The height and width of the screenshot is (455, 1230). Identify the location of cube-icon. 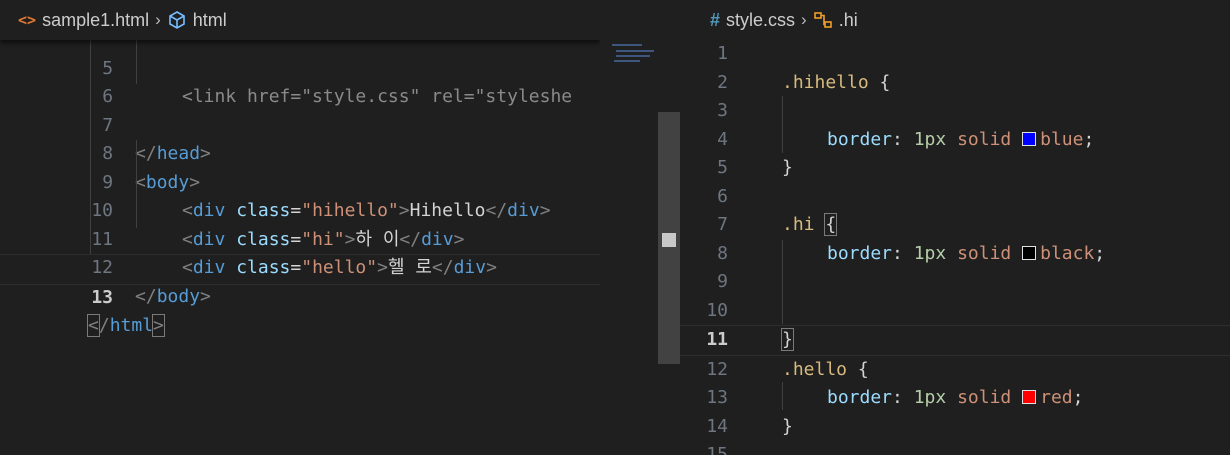
(176, 20).